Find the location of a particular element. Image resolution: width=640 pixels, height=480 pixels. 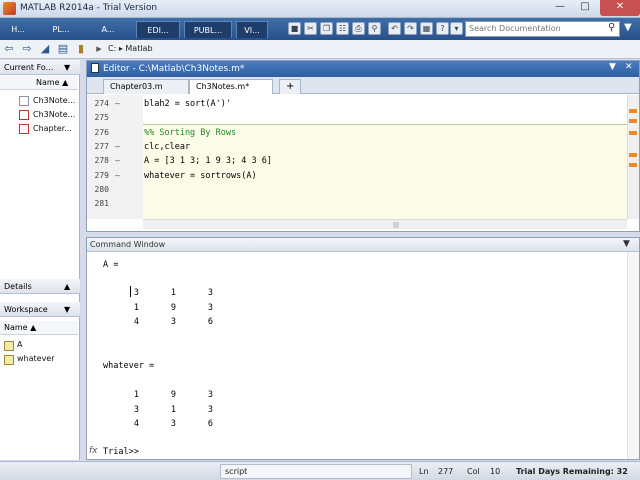

trial-days-remaining: Trial Days Remaining: 32 is located at coordinates (572, 471).